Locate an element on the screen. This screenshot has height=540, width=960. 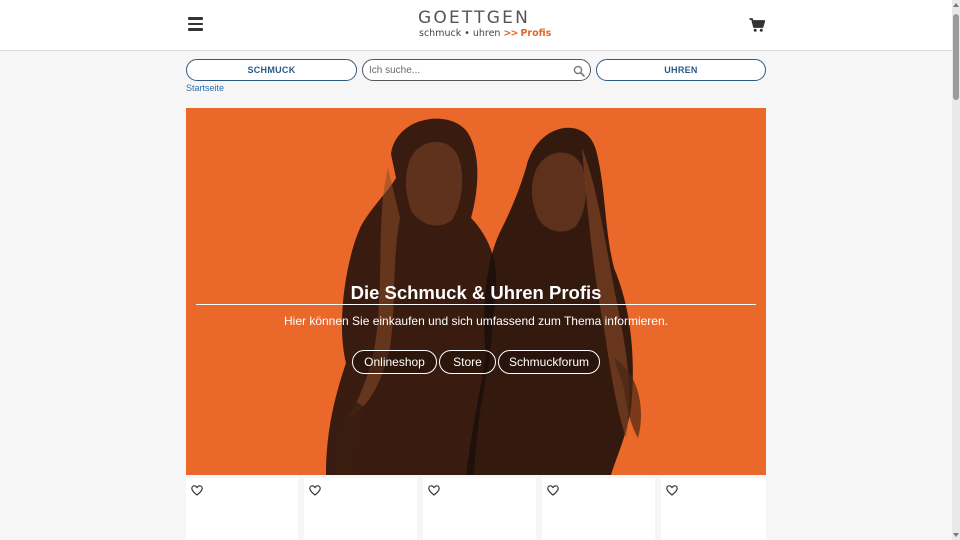
search-icon is located at coordinates (579, 70).